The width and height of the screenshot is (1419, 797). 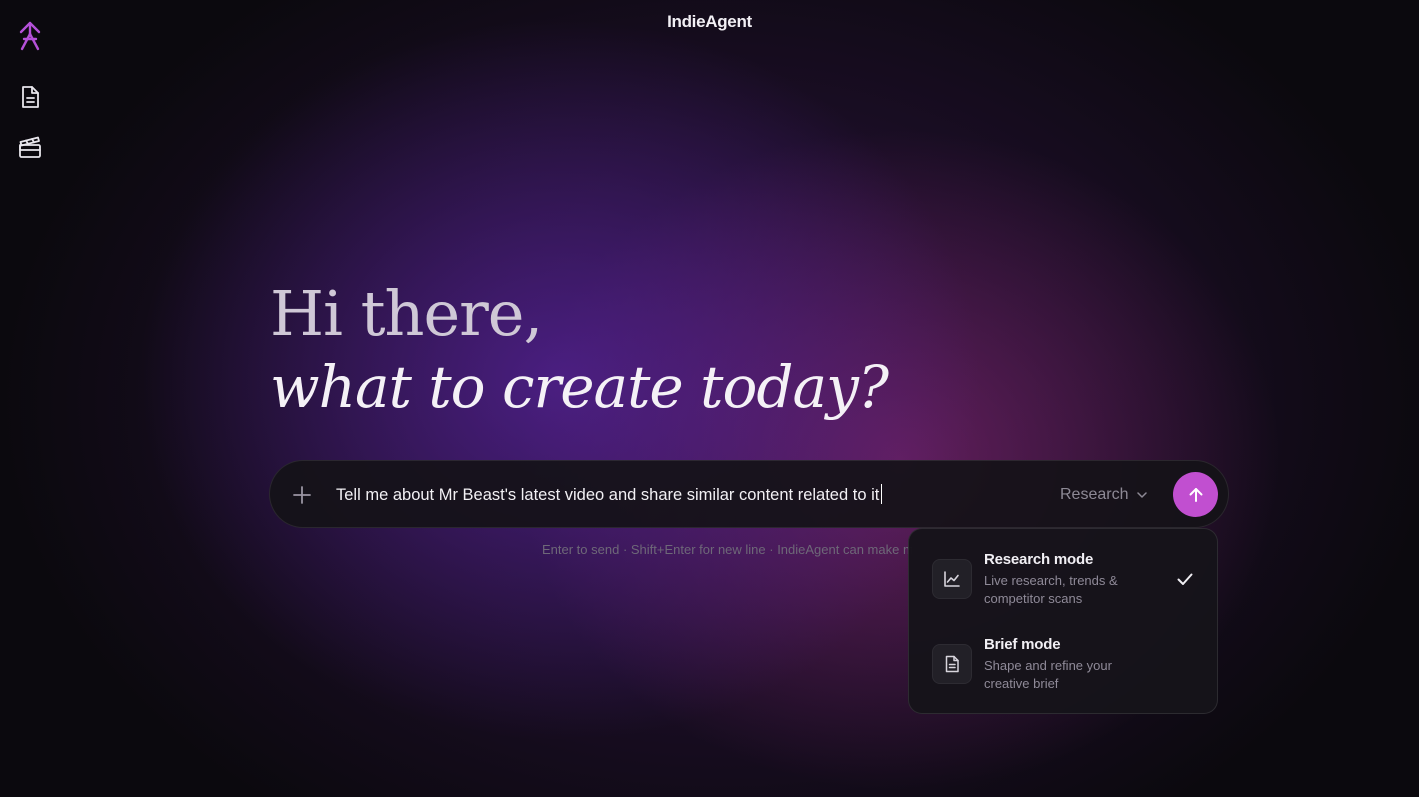 What do you see at coordinates (406, 313) in the screenshot?
I see `hero-greeting: Hi there,` at bounding box center [406, 313].